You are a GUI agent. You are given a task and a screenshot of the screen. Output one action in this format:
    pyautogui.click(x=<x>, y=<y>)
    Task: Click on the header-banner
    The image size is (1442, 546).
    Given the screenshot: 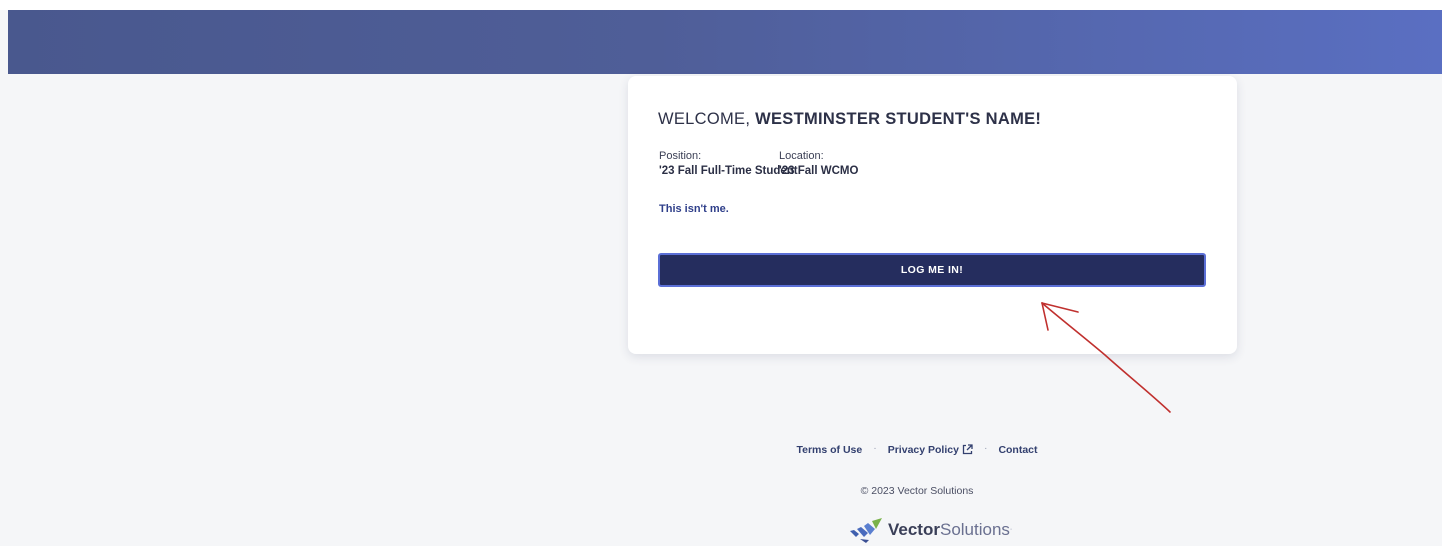 What is the action you would take?
    pyautogui.click(x=725, y=42)
    